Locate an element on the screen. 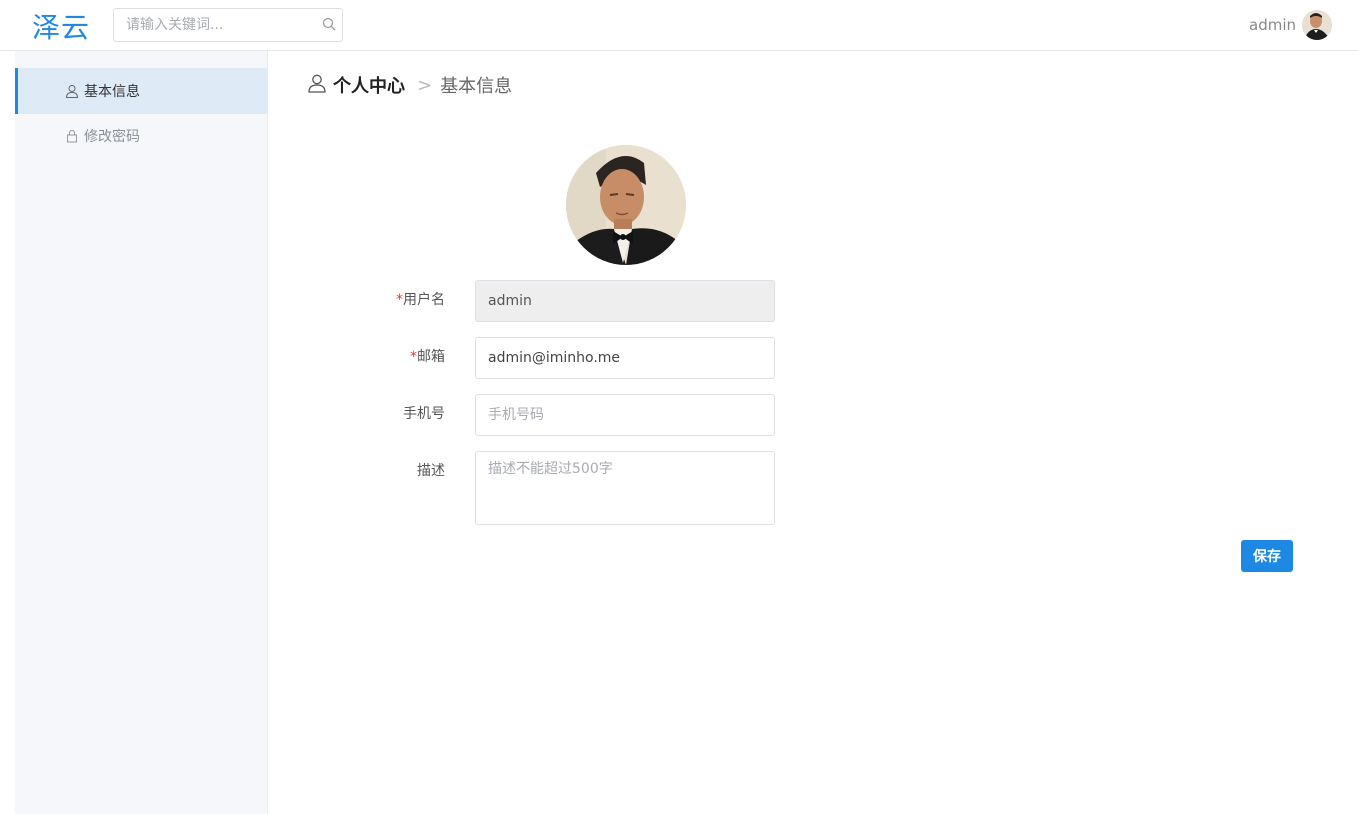 The width and height of the screenshot is (1358, 814). search-icon is located at coordinates (329, 25).